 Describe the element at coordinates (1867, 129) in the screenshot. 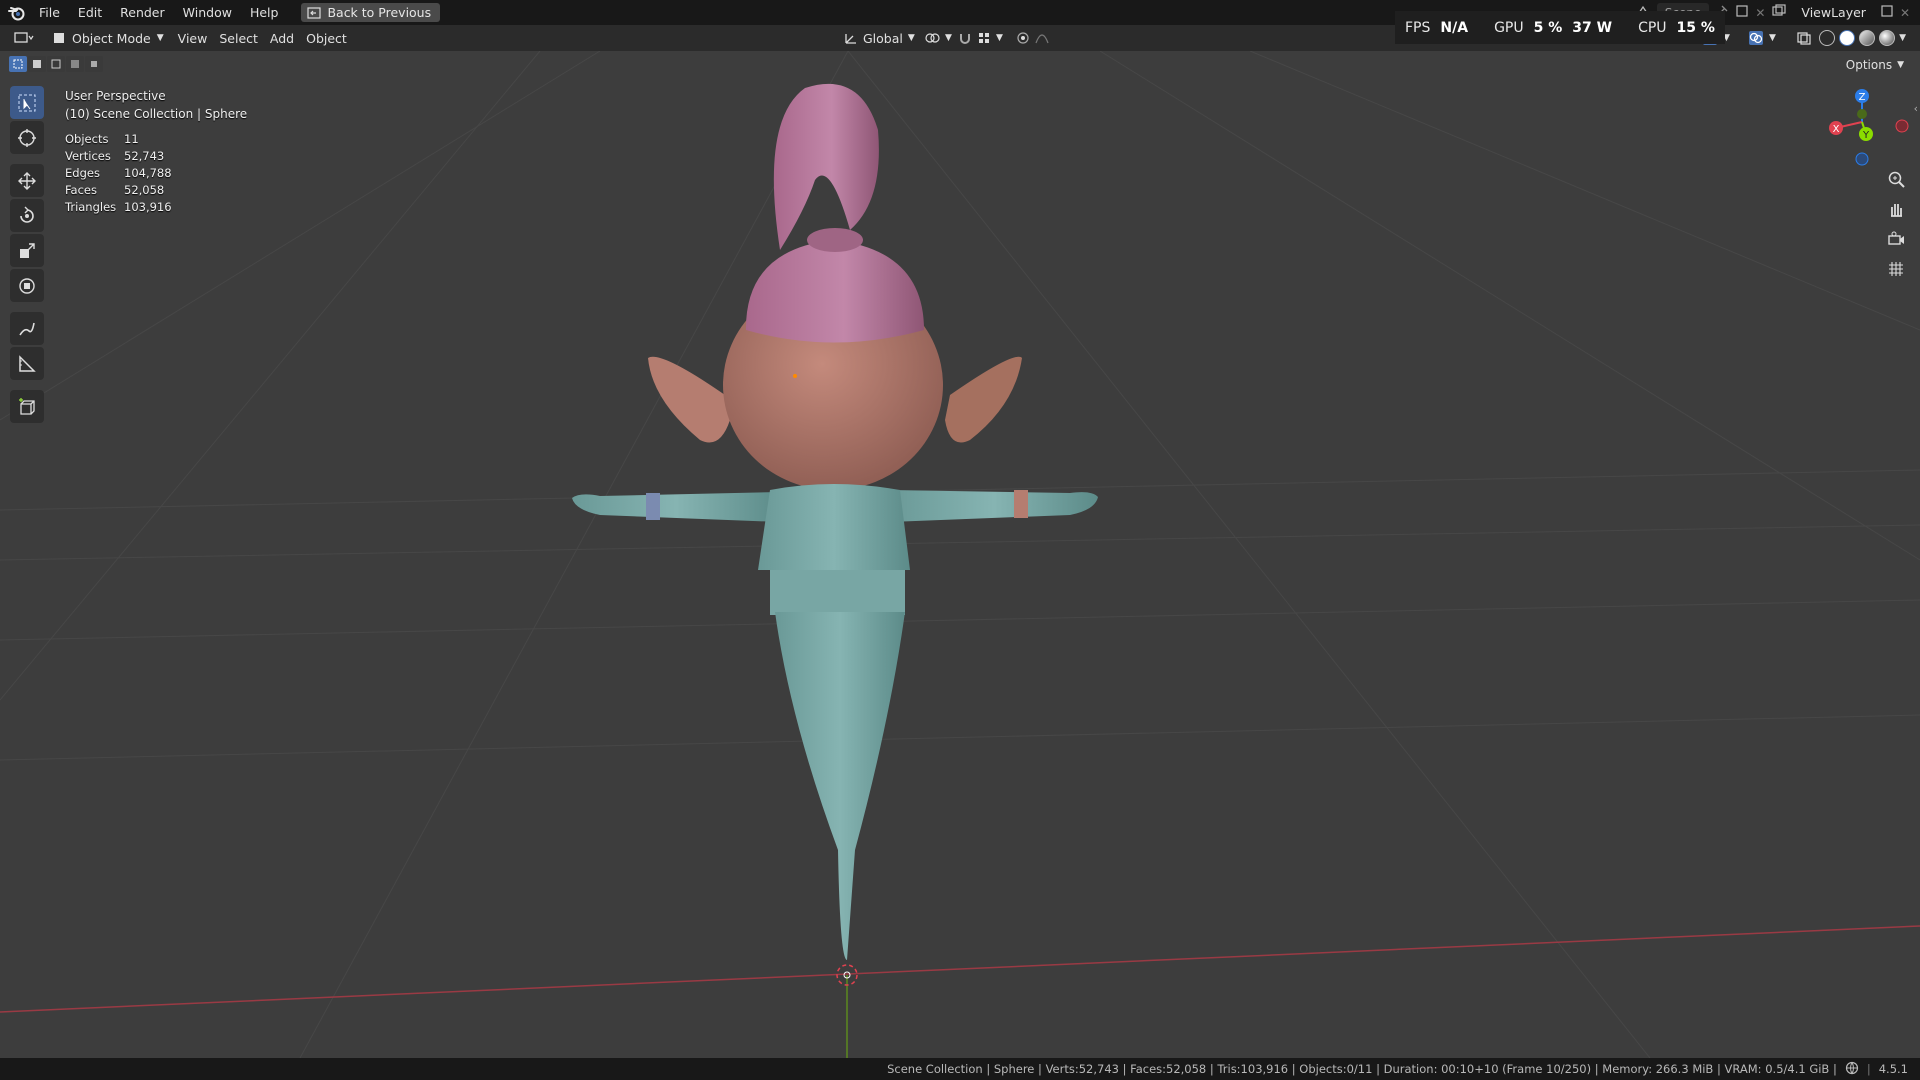

I see `navigation-gizmo: Z X Y` at that location.